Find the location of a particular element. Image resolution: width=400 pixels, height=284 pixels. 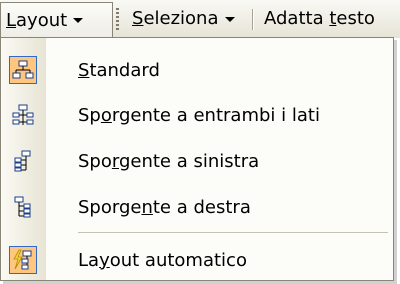

seleziona-menu-button: Seleziona is located at coordinates (183, 19).